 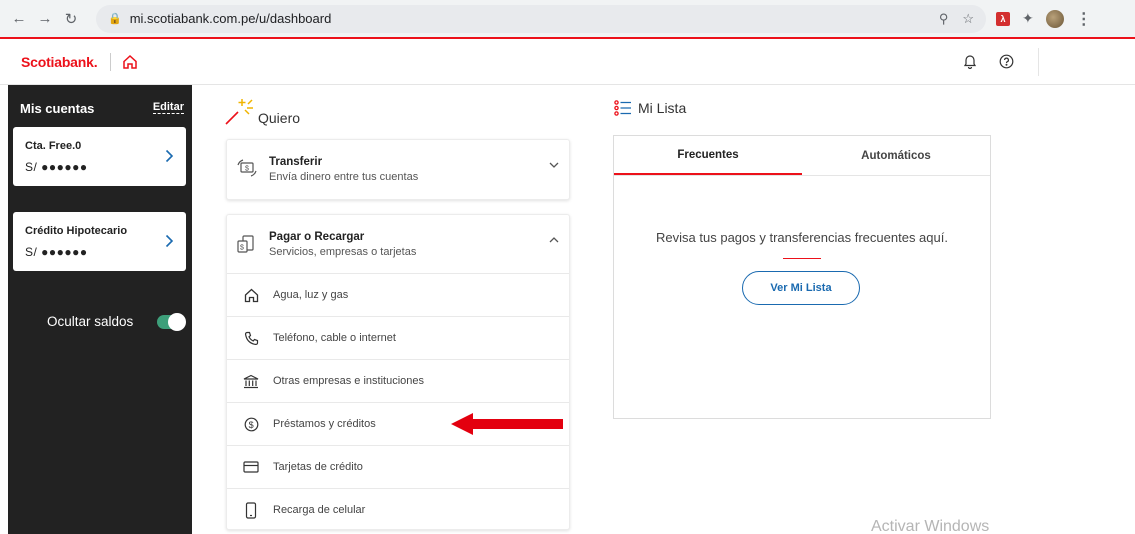 What do you see at coordinates (398, 294) in the screenshot?
I see `option-agua-luz-gas: Agua, luz y gas` at bounding box center [398, 294].